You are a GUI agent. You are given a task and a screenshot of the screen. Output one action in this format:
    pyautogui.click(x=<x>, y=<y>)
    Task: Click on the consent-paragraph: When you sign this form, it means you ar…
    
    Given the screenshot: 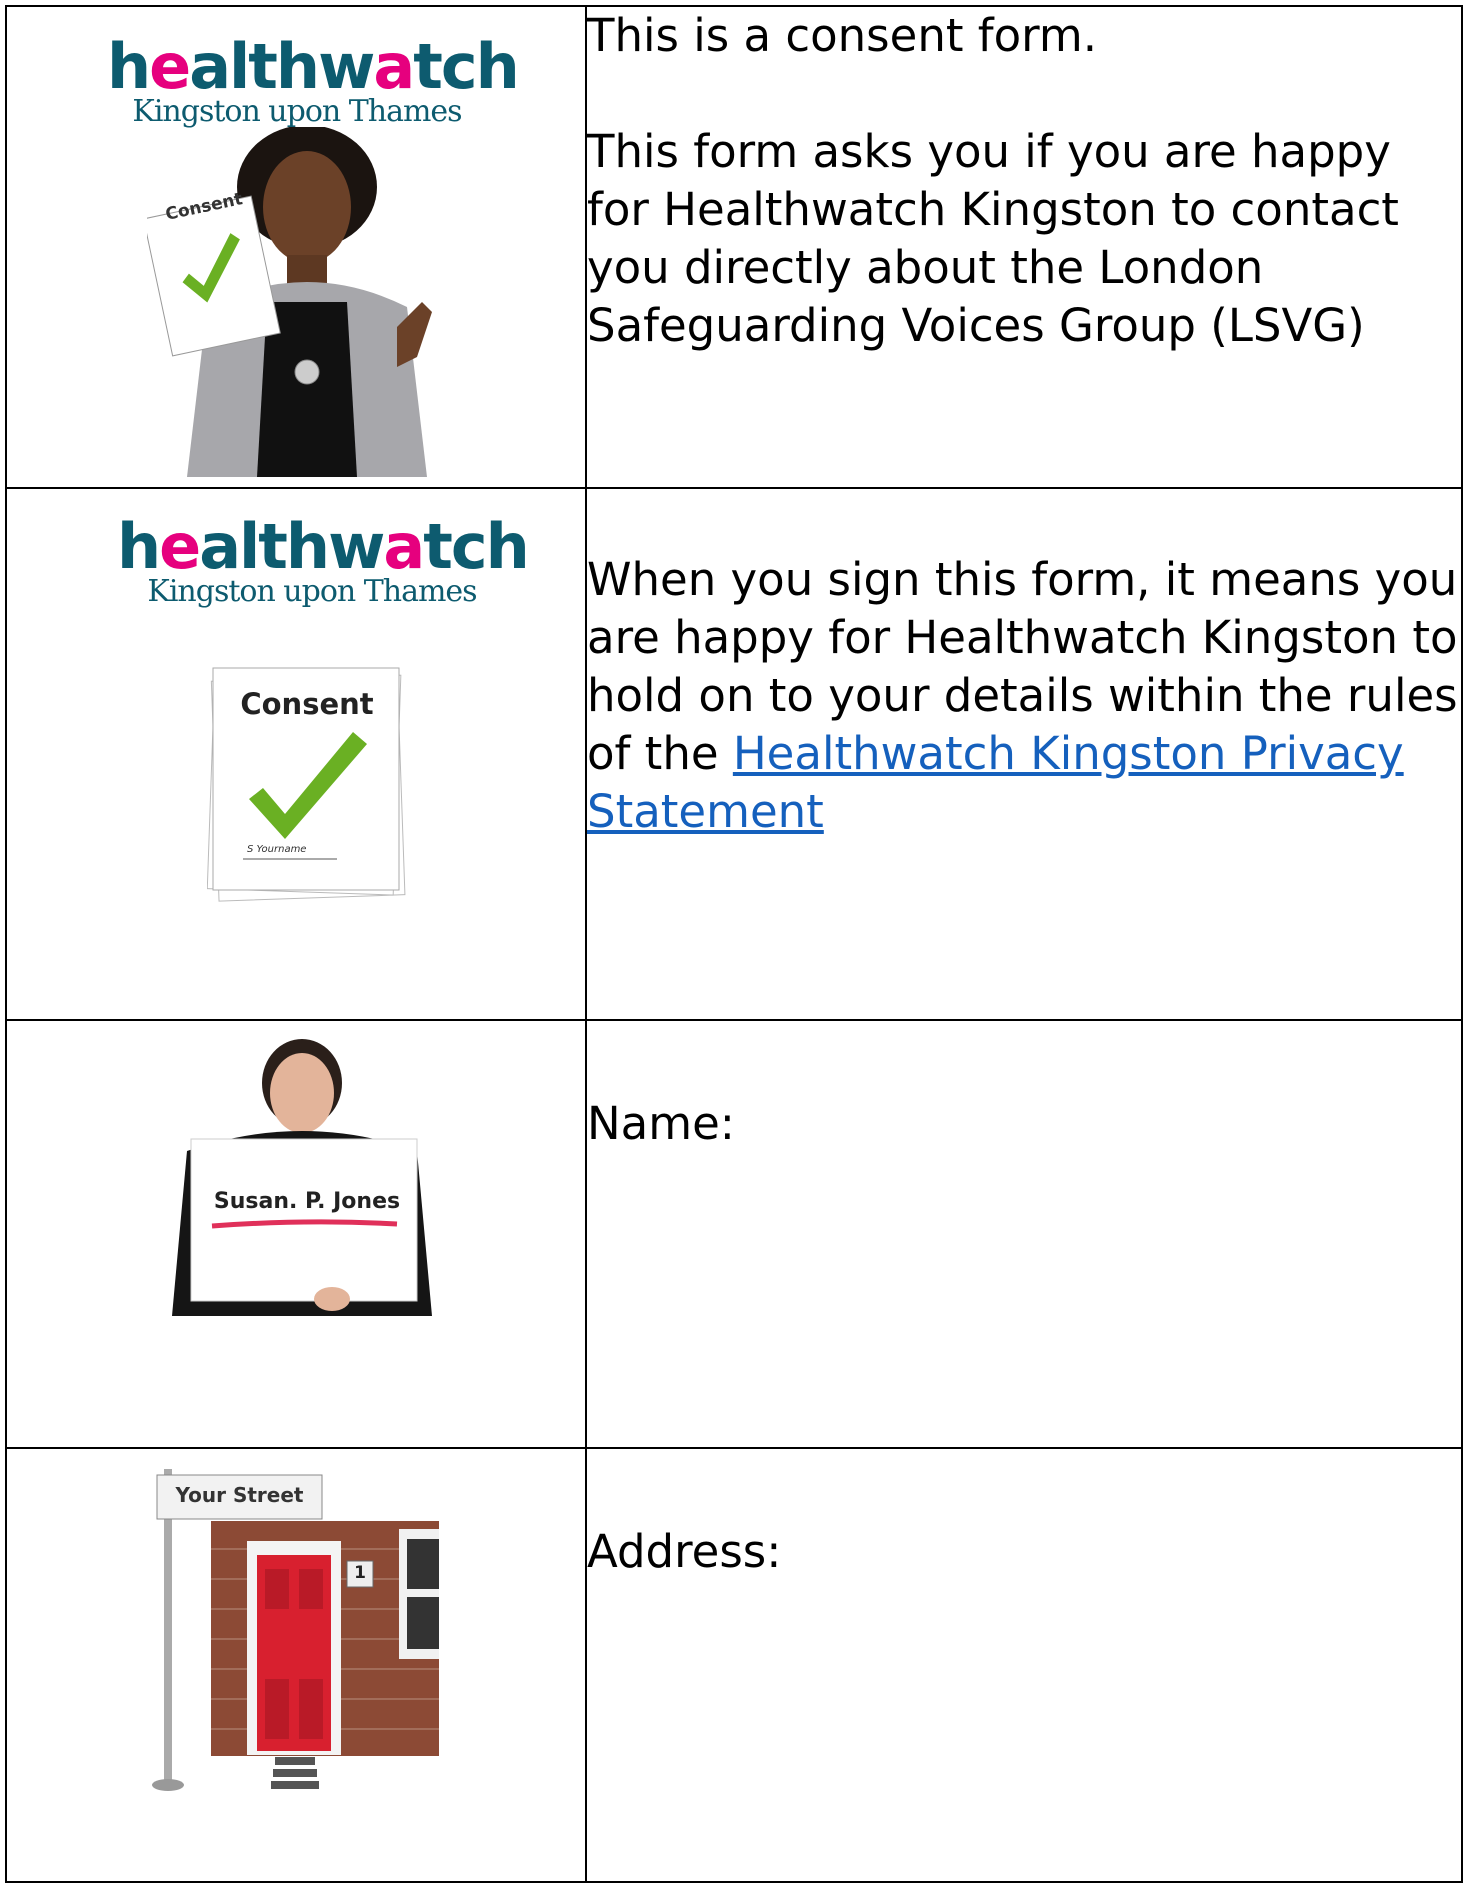 What is the action you would take?
    pyautogui.click(x=1022, y=695)
    